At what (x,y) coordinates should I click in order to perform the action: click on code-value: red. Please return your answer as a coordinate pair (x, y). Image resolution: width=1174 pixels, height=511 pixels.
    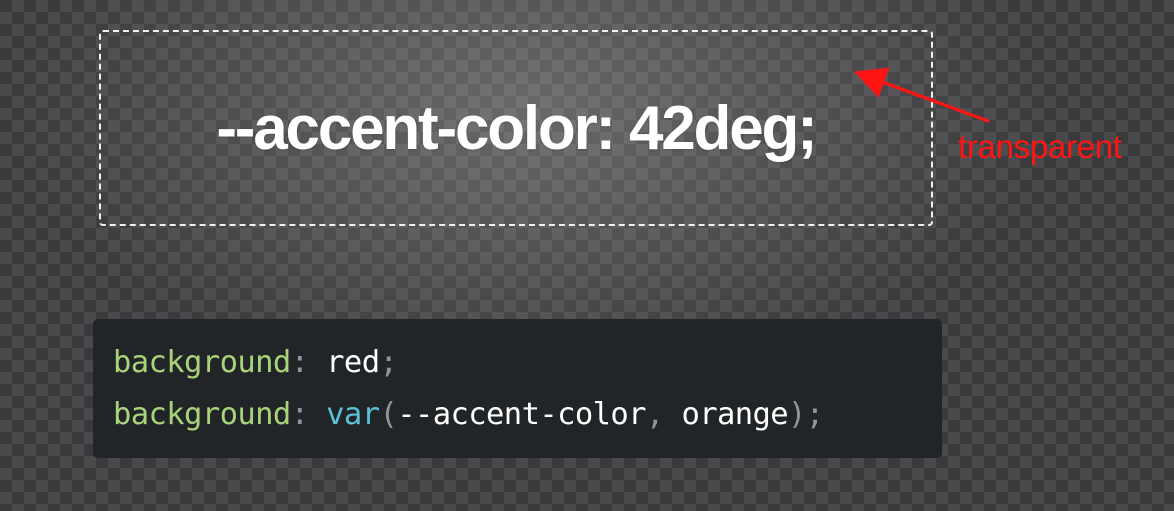
    Looking at the image, I should click on (353, 362).